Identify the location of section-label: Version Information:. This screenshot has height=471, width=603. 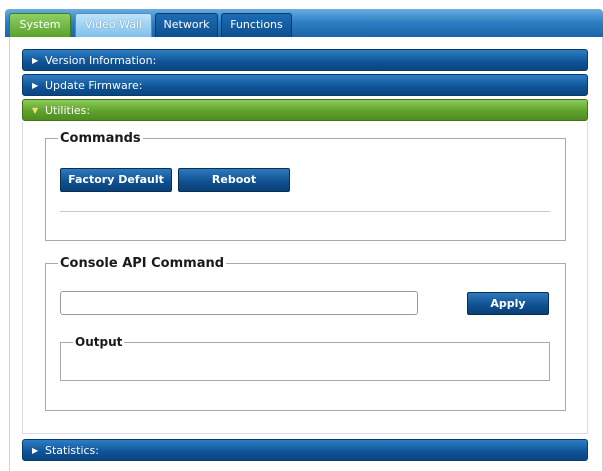
(101, 60).